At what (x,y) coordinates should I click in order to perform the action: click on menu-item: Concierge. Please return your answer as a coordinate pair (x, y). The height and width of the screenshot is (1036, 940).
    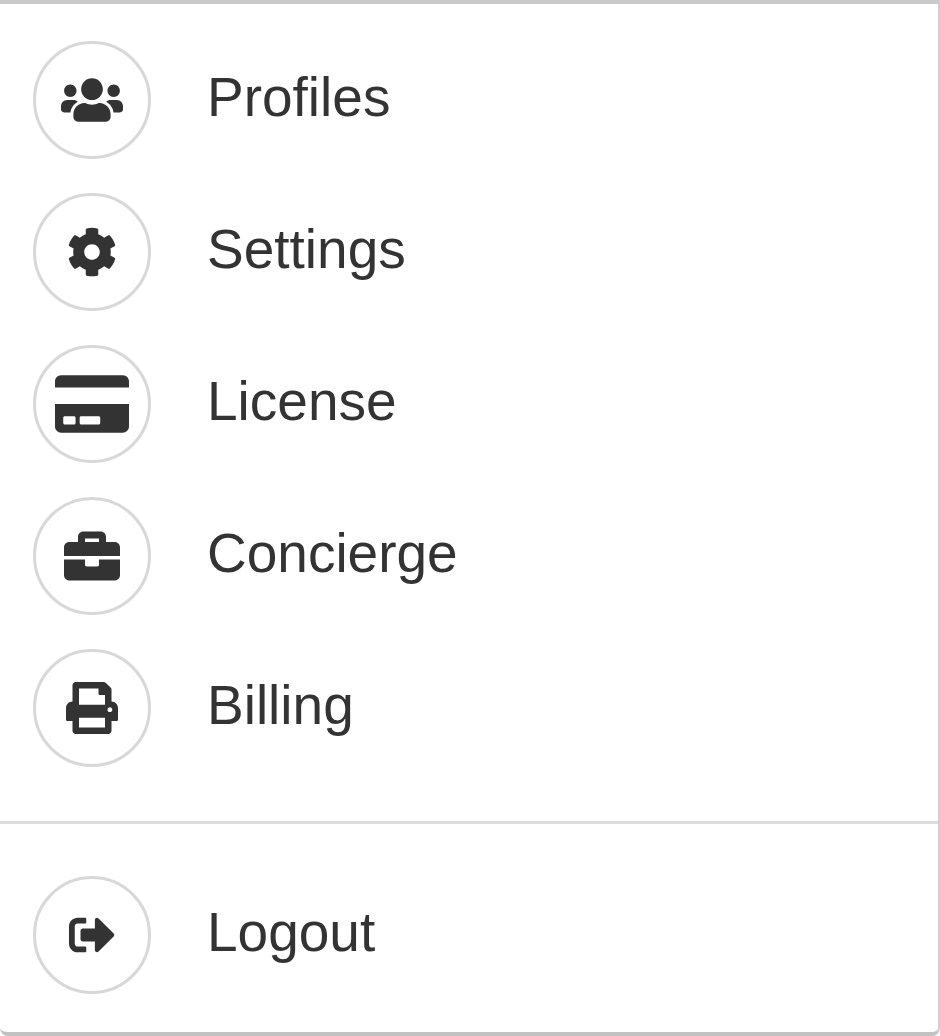
    Looking at the image, I should click on (469, 556).